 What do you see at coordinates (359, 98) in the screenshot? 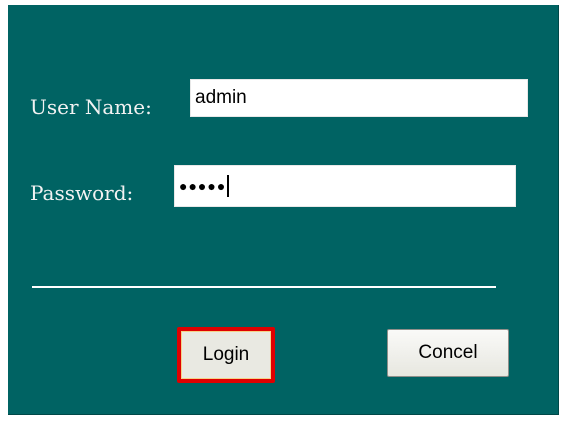
I see `username-field` at bounding box center [359, 98].